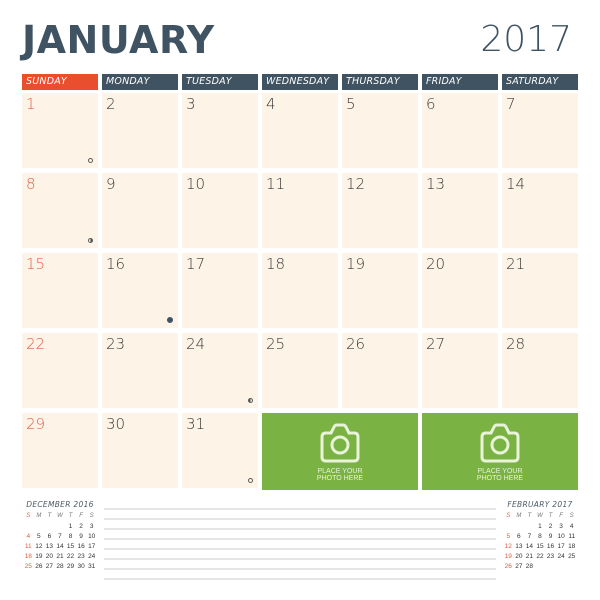 The width and height of the screenshot is (600, 600). What do you see at coordinates (39, 516) in the screenshot?
I see `mini-weekday: M` at bounding box center [39, 516].